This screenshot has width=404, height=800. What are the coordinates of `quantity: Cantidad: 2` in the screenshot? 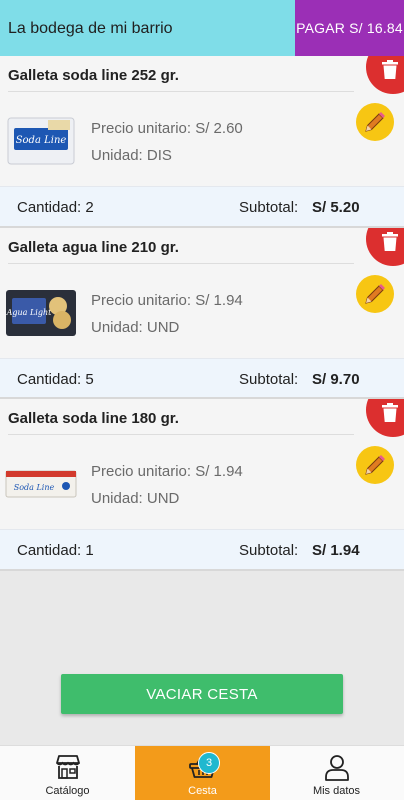 It's located at (55, 207).